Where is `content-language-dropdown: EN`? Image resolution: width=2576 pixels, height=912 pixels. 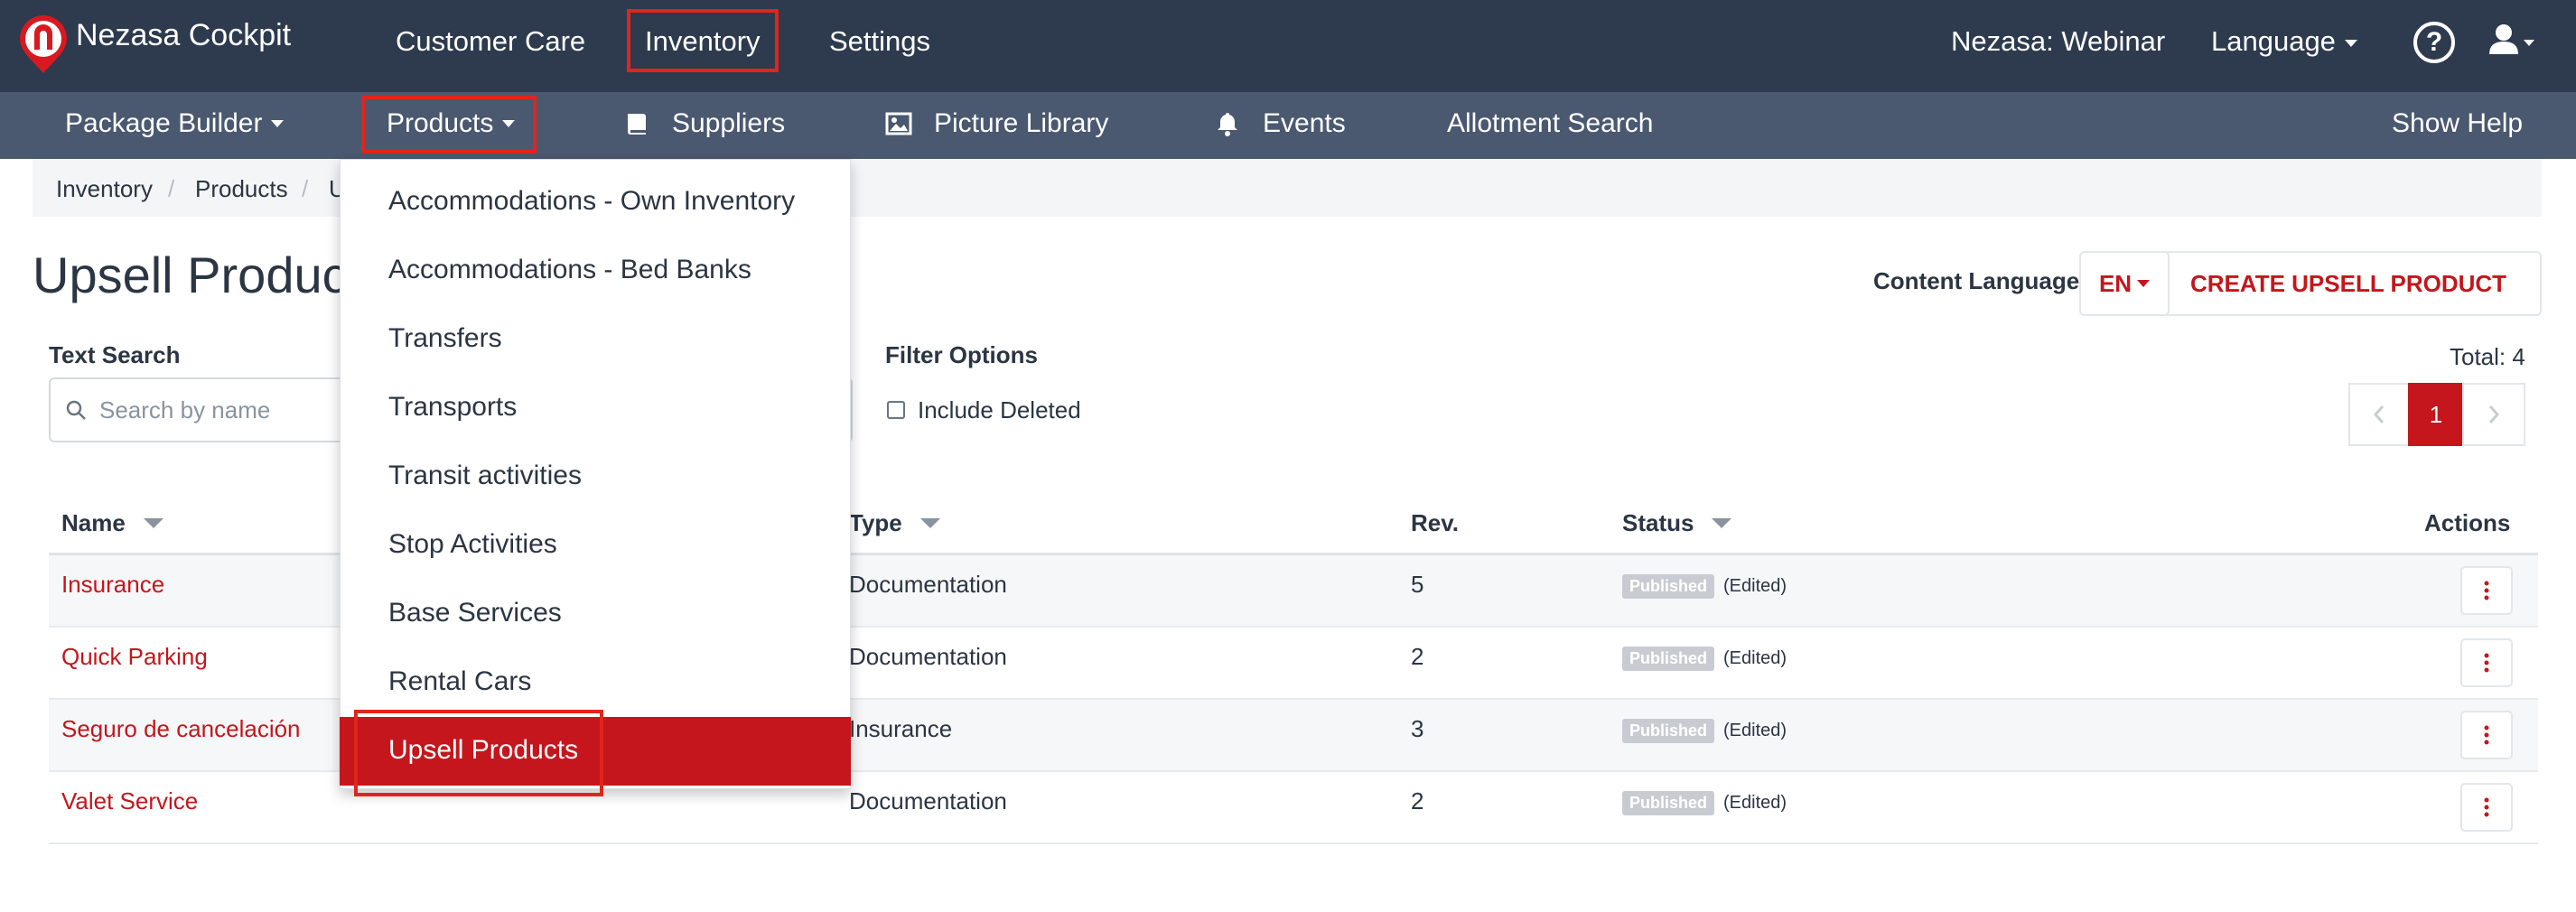 content-language-dropdown: EN is located at coordinates (2124, 283).